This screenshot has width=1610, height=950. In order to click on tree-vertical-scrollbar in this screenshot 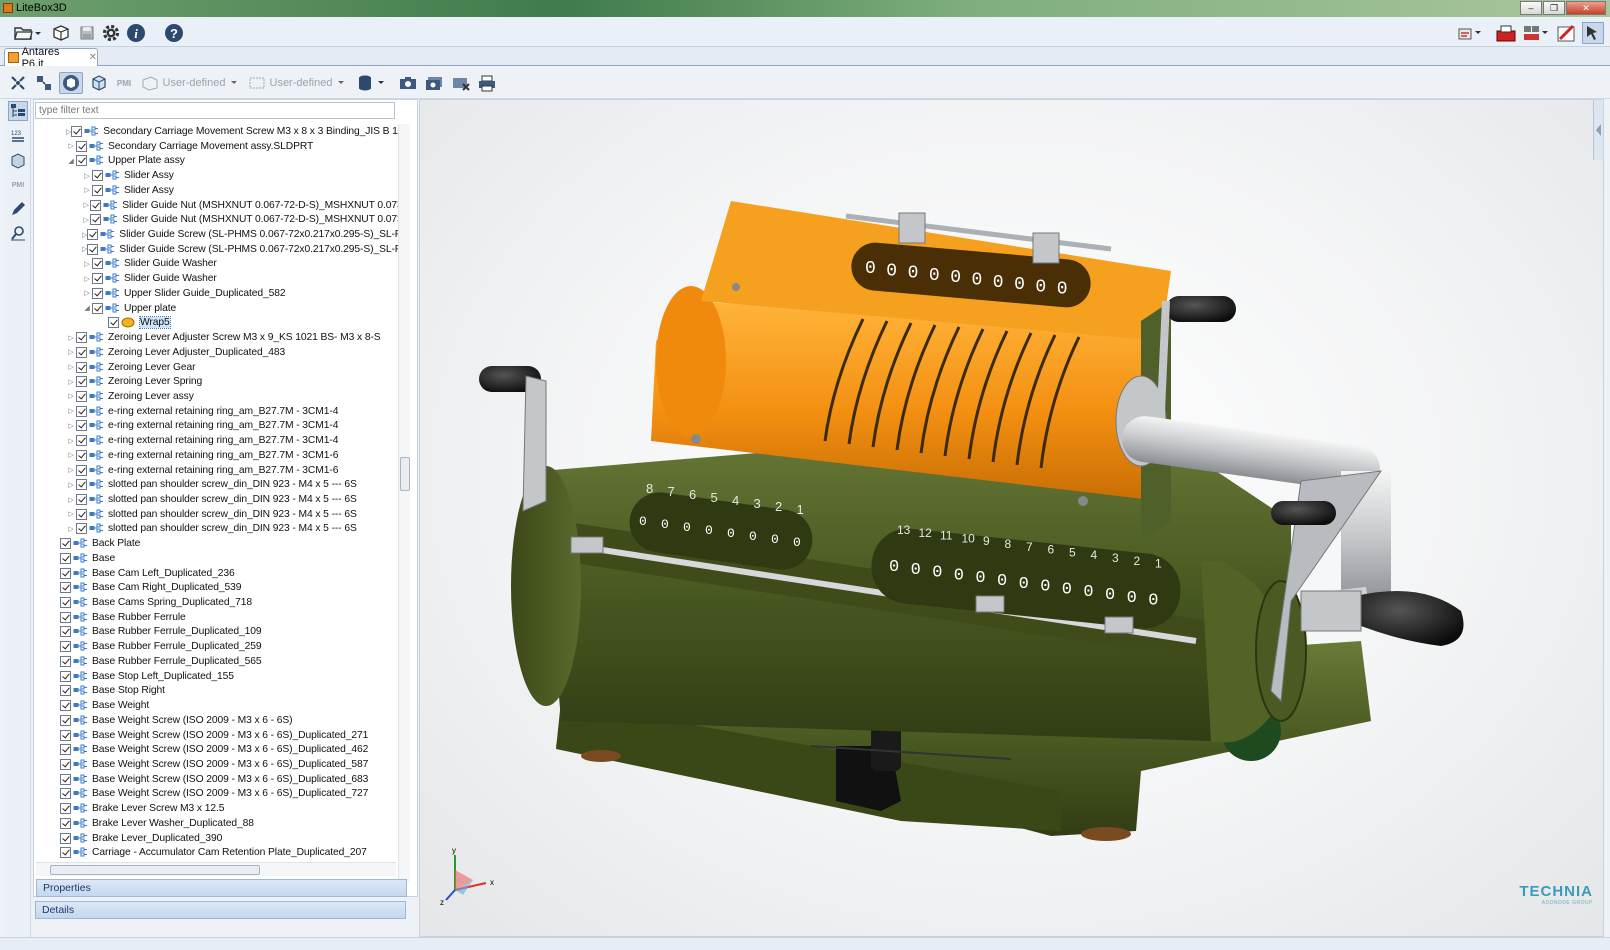, I will do `click(404, 503)`.